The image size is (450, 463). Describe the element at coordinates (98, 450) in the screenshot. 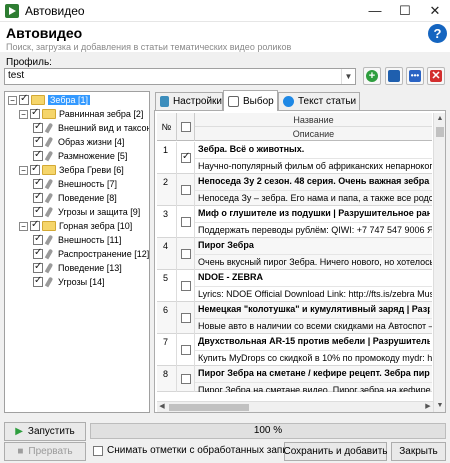

I see `clear-marks-checkbox` at that location.